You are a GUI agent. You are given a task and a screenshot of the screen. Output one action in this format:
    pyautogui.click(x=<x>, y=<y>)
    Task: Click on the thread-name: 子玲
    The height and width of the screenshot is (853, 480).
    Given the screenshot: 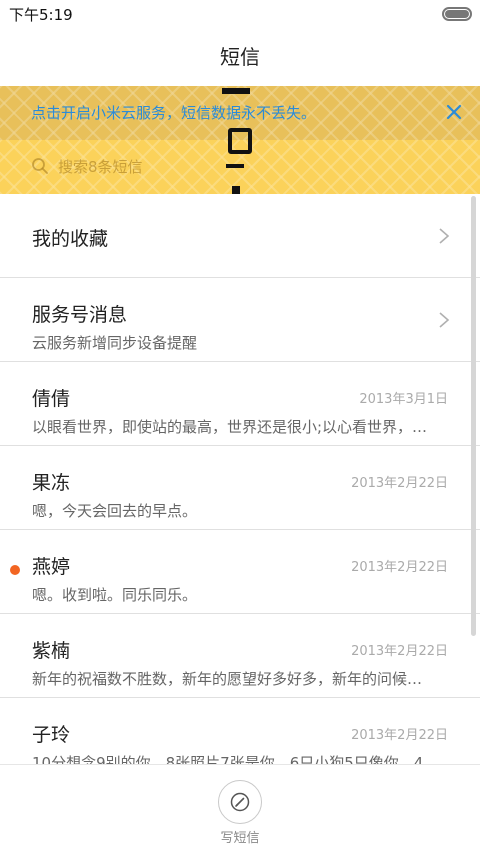 What is the action you would take?
    pyautogui.click(x=51, y=735)
    